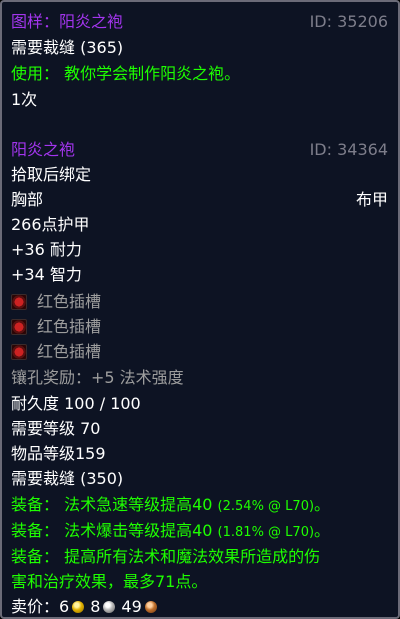  What do you see at coordinates (150, 607) in the screenshot?
I see `copper-coin-icon` at bounding box center [150, 607].